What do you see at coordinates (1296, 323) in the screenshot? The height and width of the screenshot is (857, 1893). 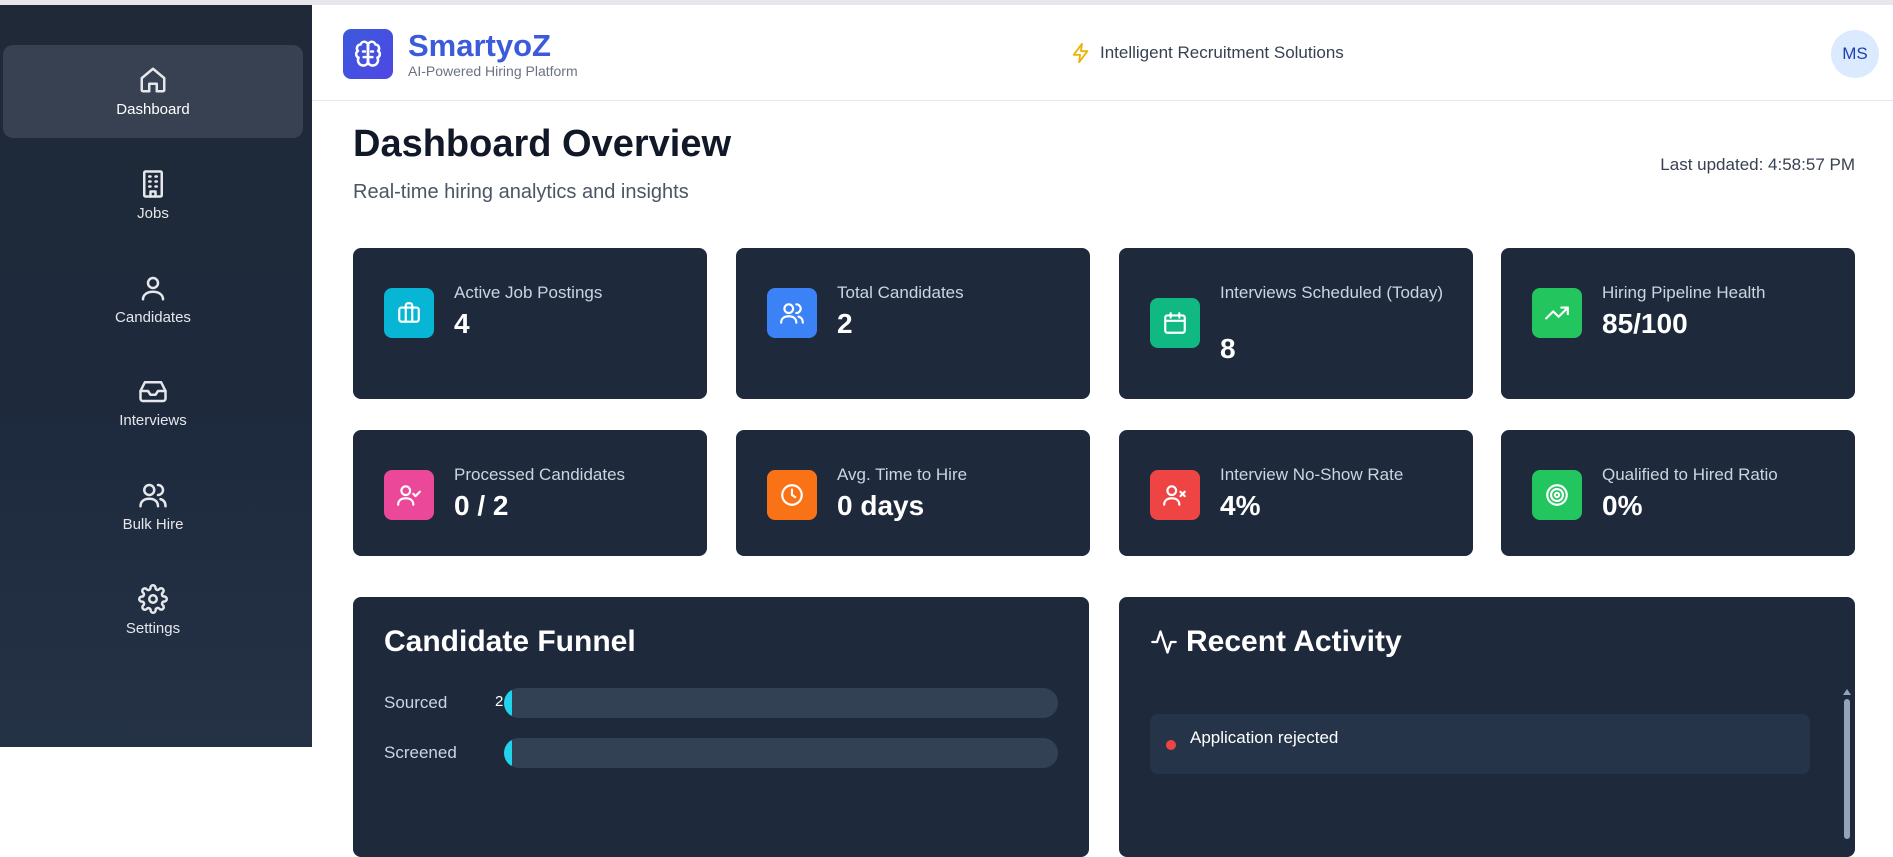 I see `stat-card-interviews-scheduled: Interviews Scheduled (Today) 8` at bounding box center [1296, 323].